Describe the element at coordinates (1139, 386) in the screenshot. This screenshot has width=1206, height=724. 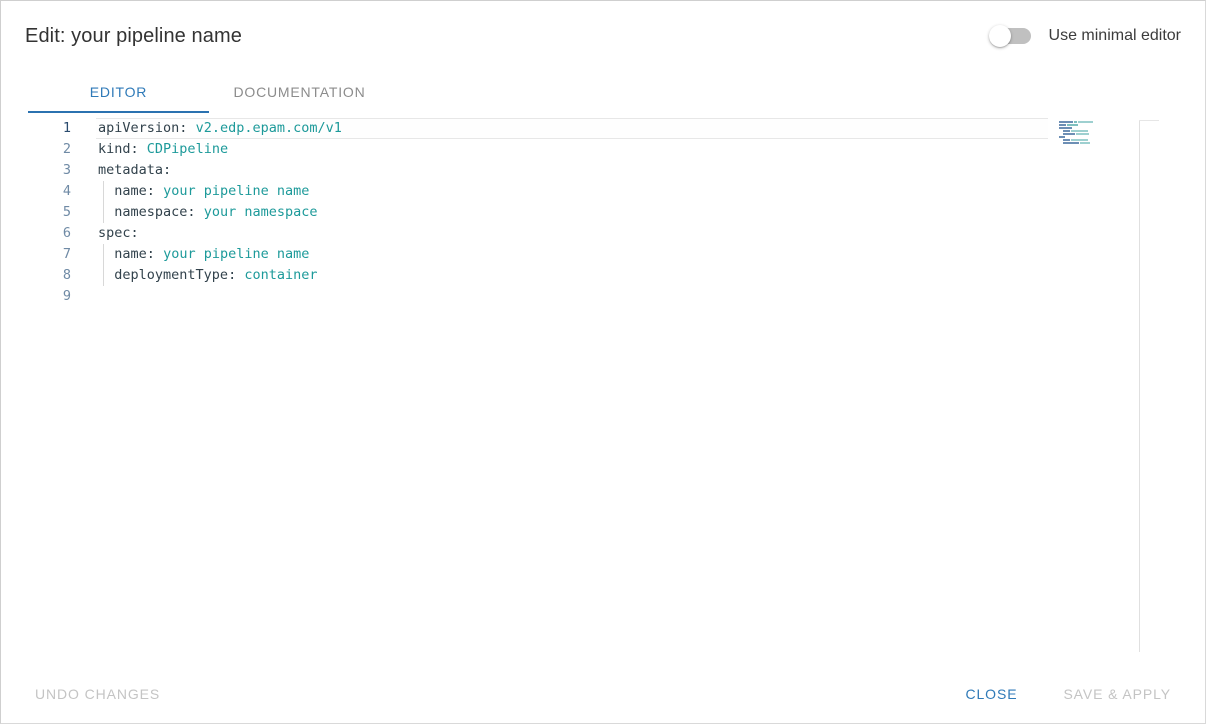
I see `editor-right-divider` at that location.